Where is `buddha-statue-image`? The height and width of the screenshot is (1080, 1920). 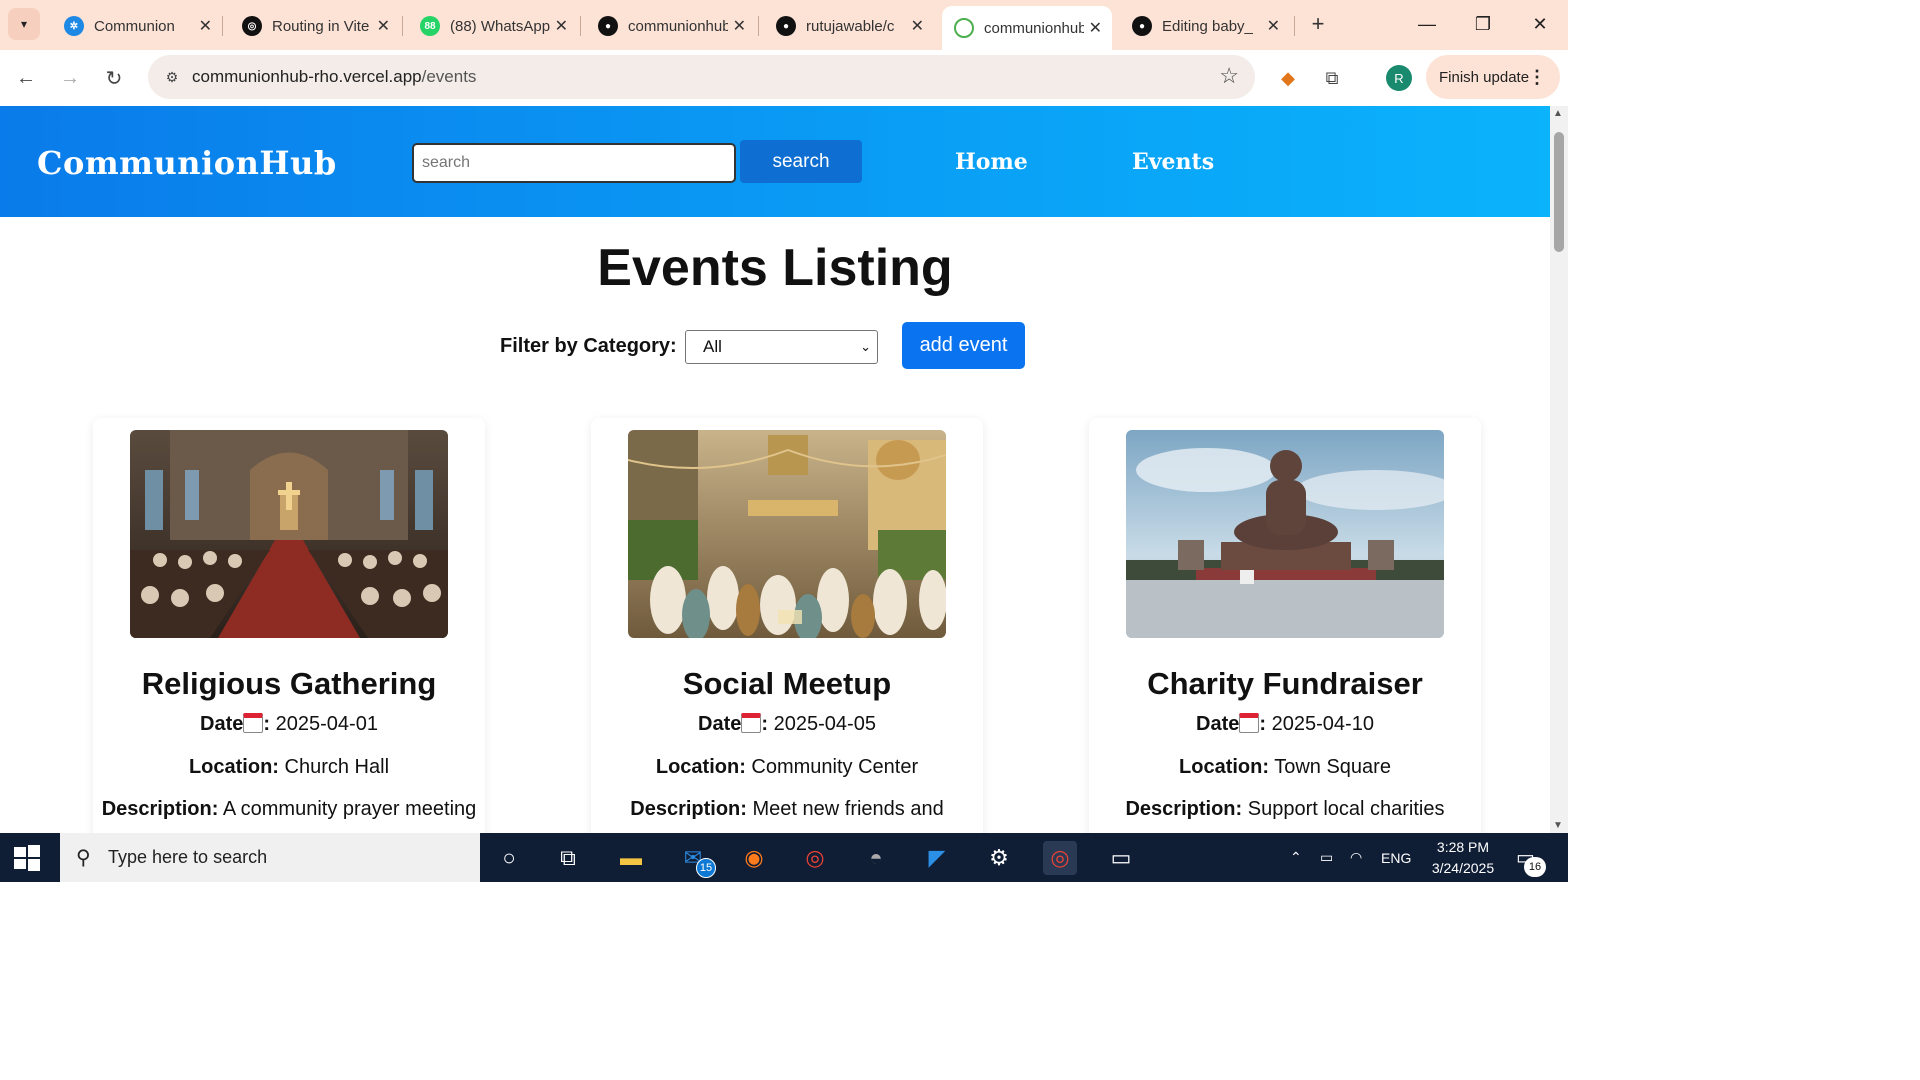
buddha-statue-image is located at coordinates (1285, 534).